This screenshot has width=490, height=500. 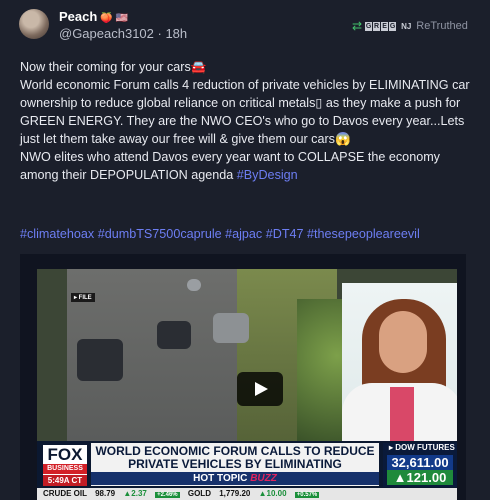 I want to click on hot-topic-bar: HOT TOPIC BUZZ, so click(x=235, y=478).